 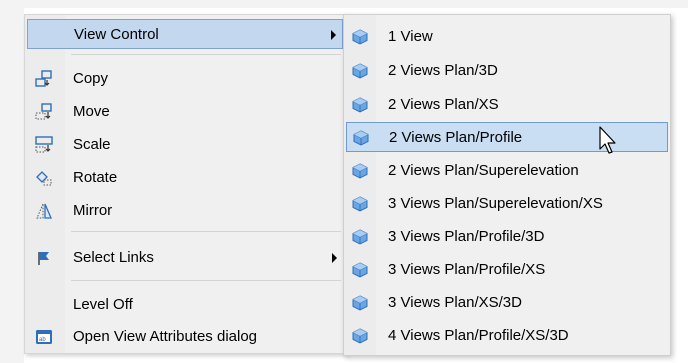 I want to click on menu-item-label: Scale, so click(x=92, y=144).